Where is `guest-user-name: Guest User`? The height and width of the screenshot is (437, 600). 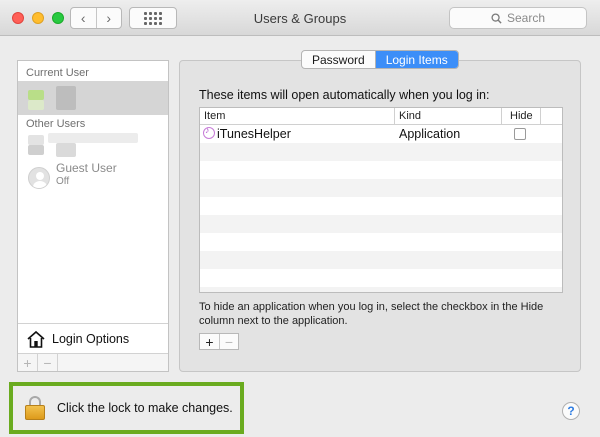 guest-user-name: Guest User is located at coordinates (86, 168).